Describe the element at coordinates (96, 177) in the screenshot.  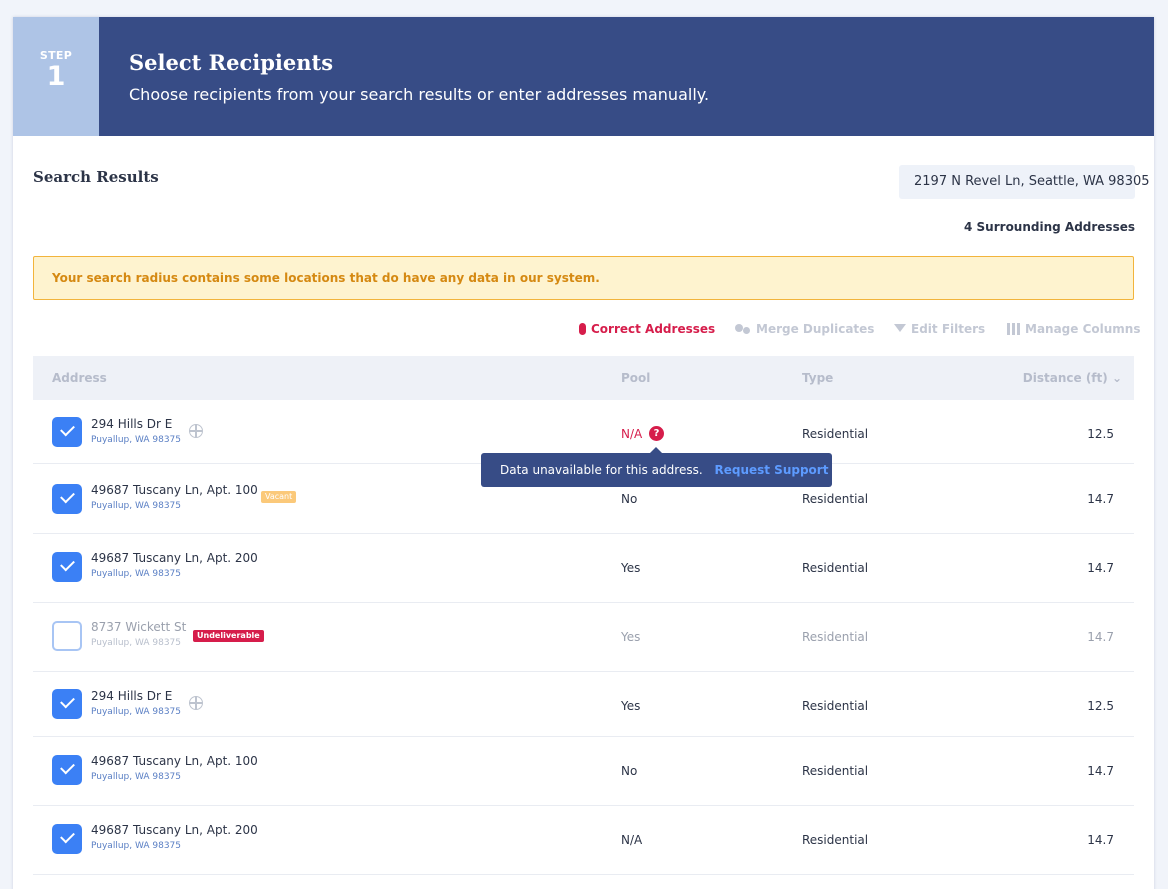
I see `section-title: Search Results` at that location.